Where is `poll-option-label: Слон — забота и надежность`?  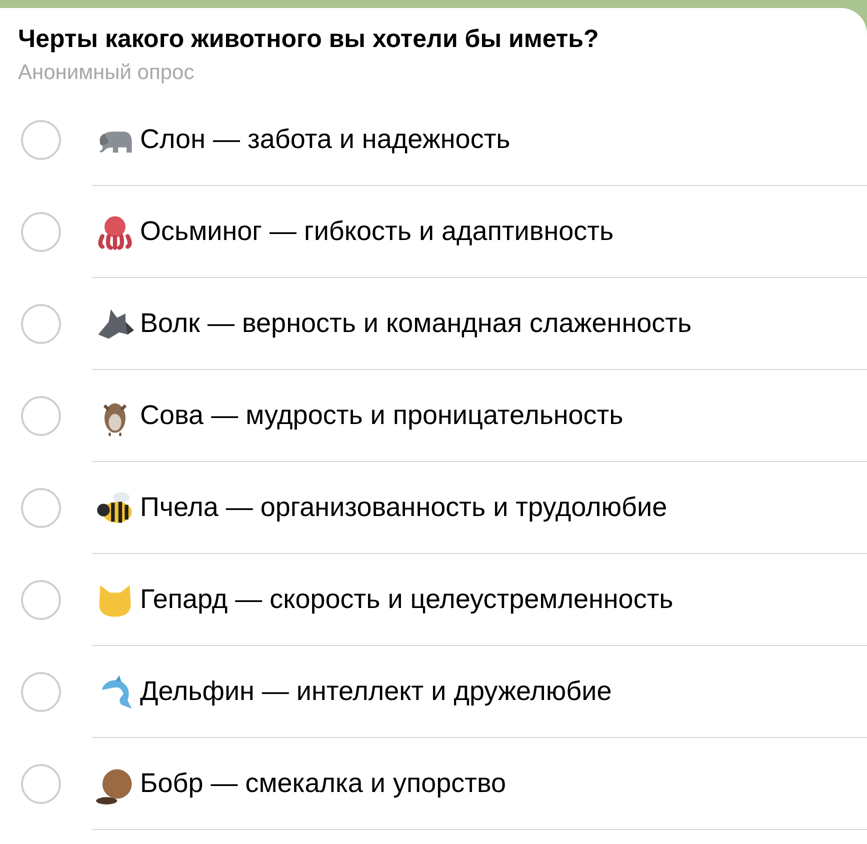 poll-option-label: Слон — забота и надежность is located at coordinates (325, 139).